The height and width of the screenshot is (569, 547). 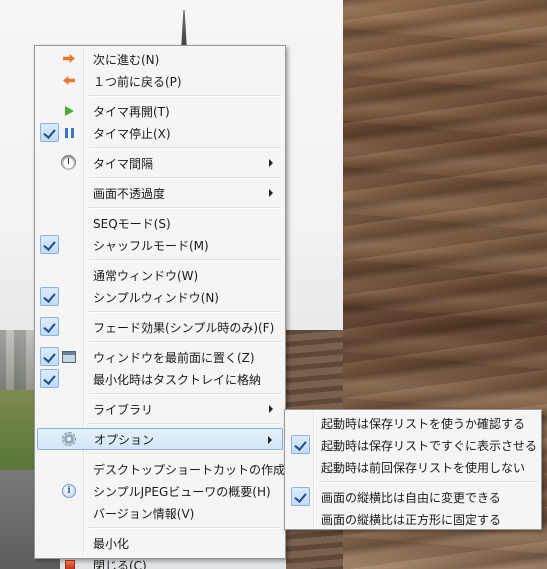 I want to click on menu-item-label: 起動時は保存リストですぐに表示させる, so click(x=429, y=445).